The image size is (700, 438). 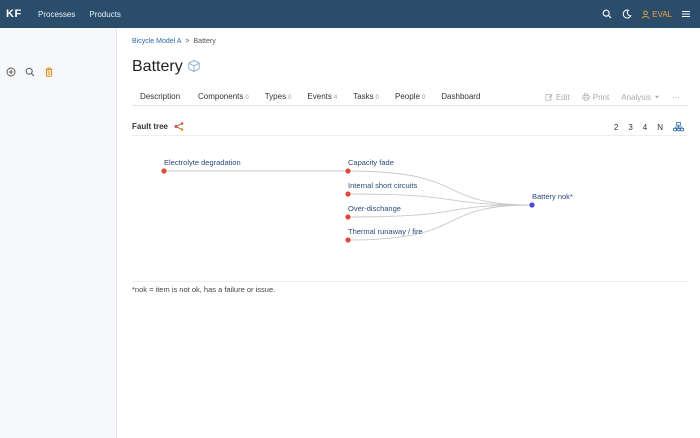 I want to click on tree-label: Internal short circuits, so click(x=382, y=185).